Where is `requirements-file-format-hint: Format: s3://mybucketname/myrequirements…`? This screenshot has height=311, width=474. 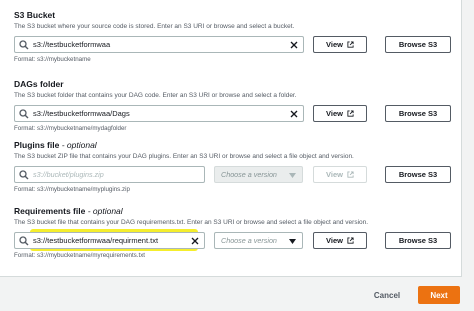
requirements-file-format-hint: Format: s3://mybucketname/myrequirements… is located at coordinates (80, 255).